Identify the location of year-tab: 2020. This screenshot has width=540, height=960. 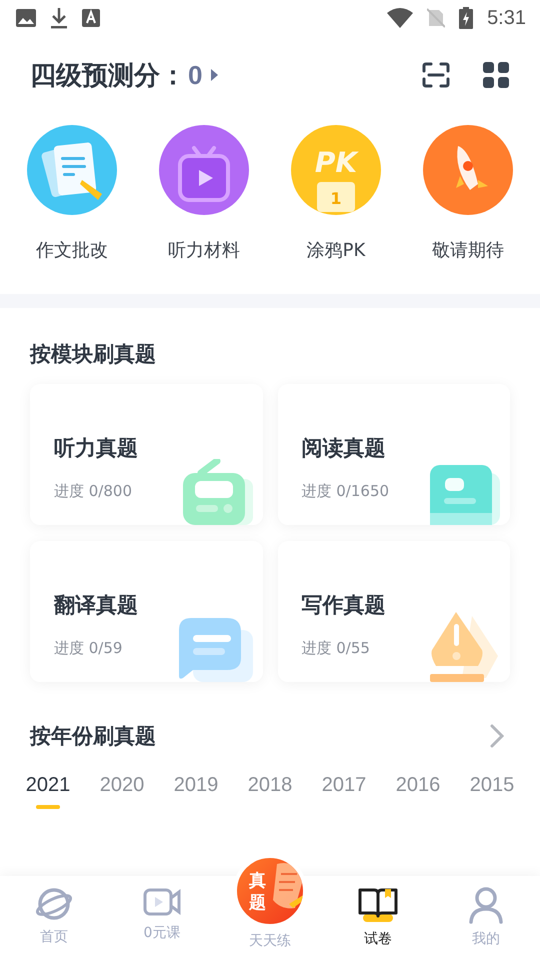
(122, 795).